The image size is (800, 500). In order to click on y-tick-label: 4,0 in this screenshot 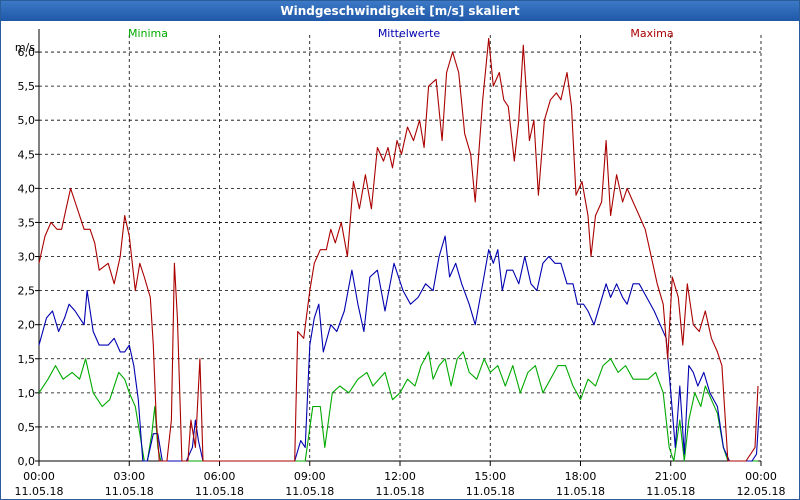, I will do `click(27, 188)`.